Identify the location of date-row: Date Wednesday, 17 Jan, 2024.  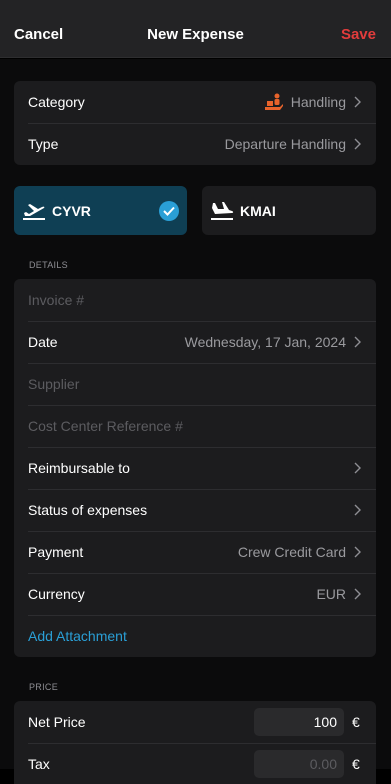
(195, 342).